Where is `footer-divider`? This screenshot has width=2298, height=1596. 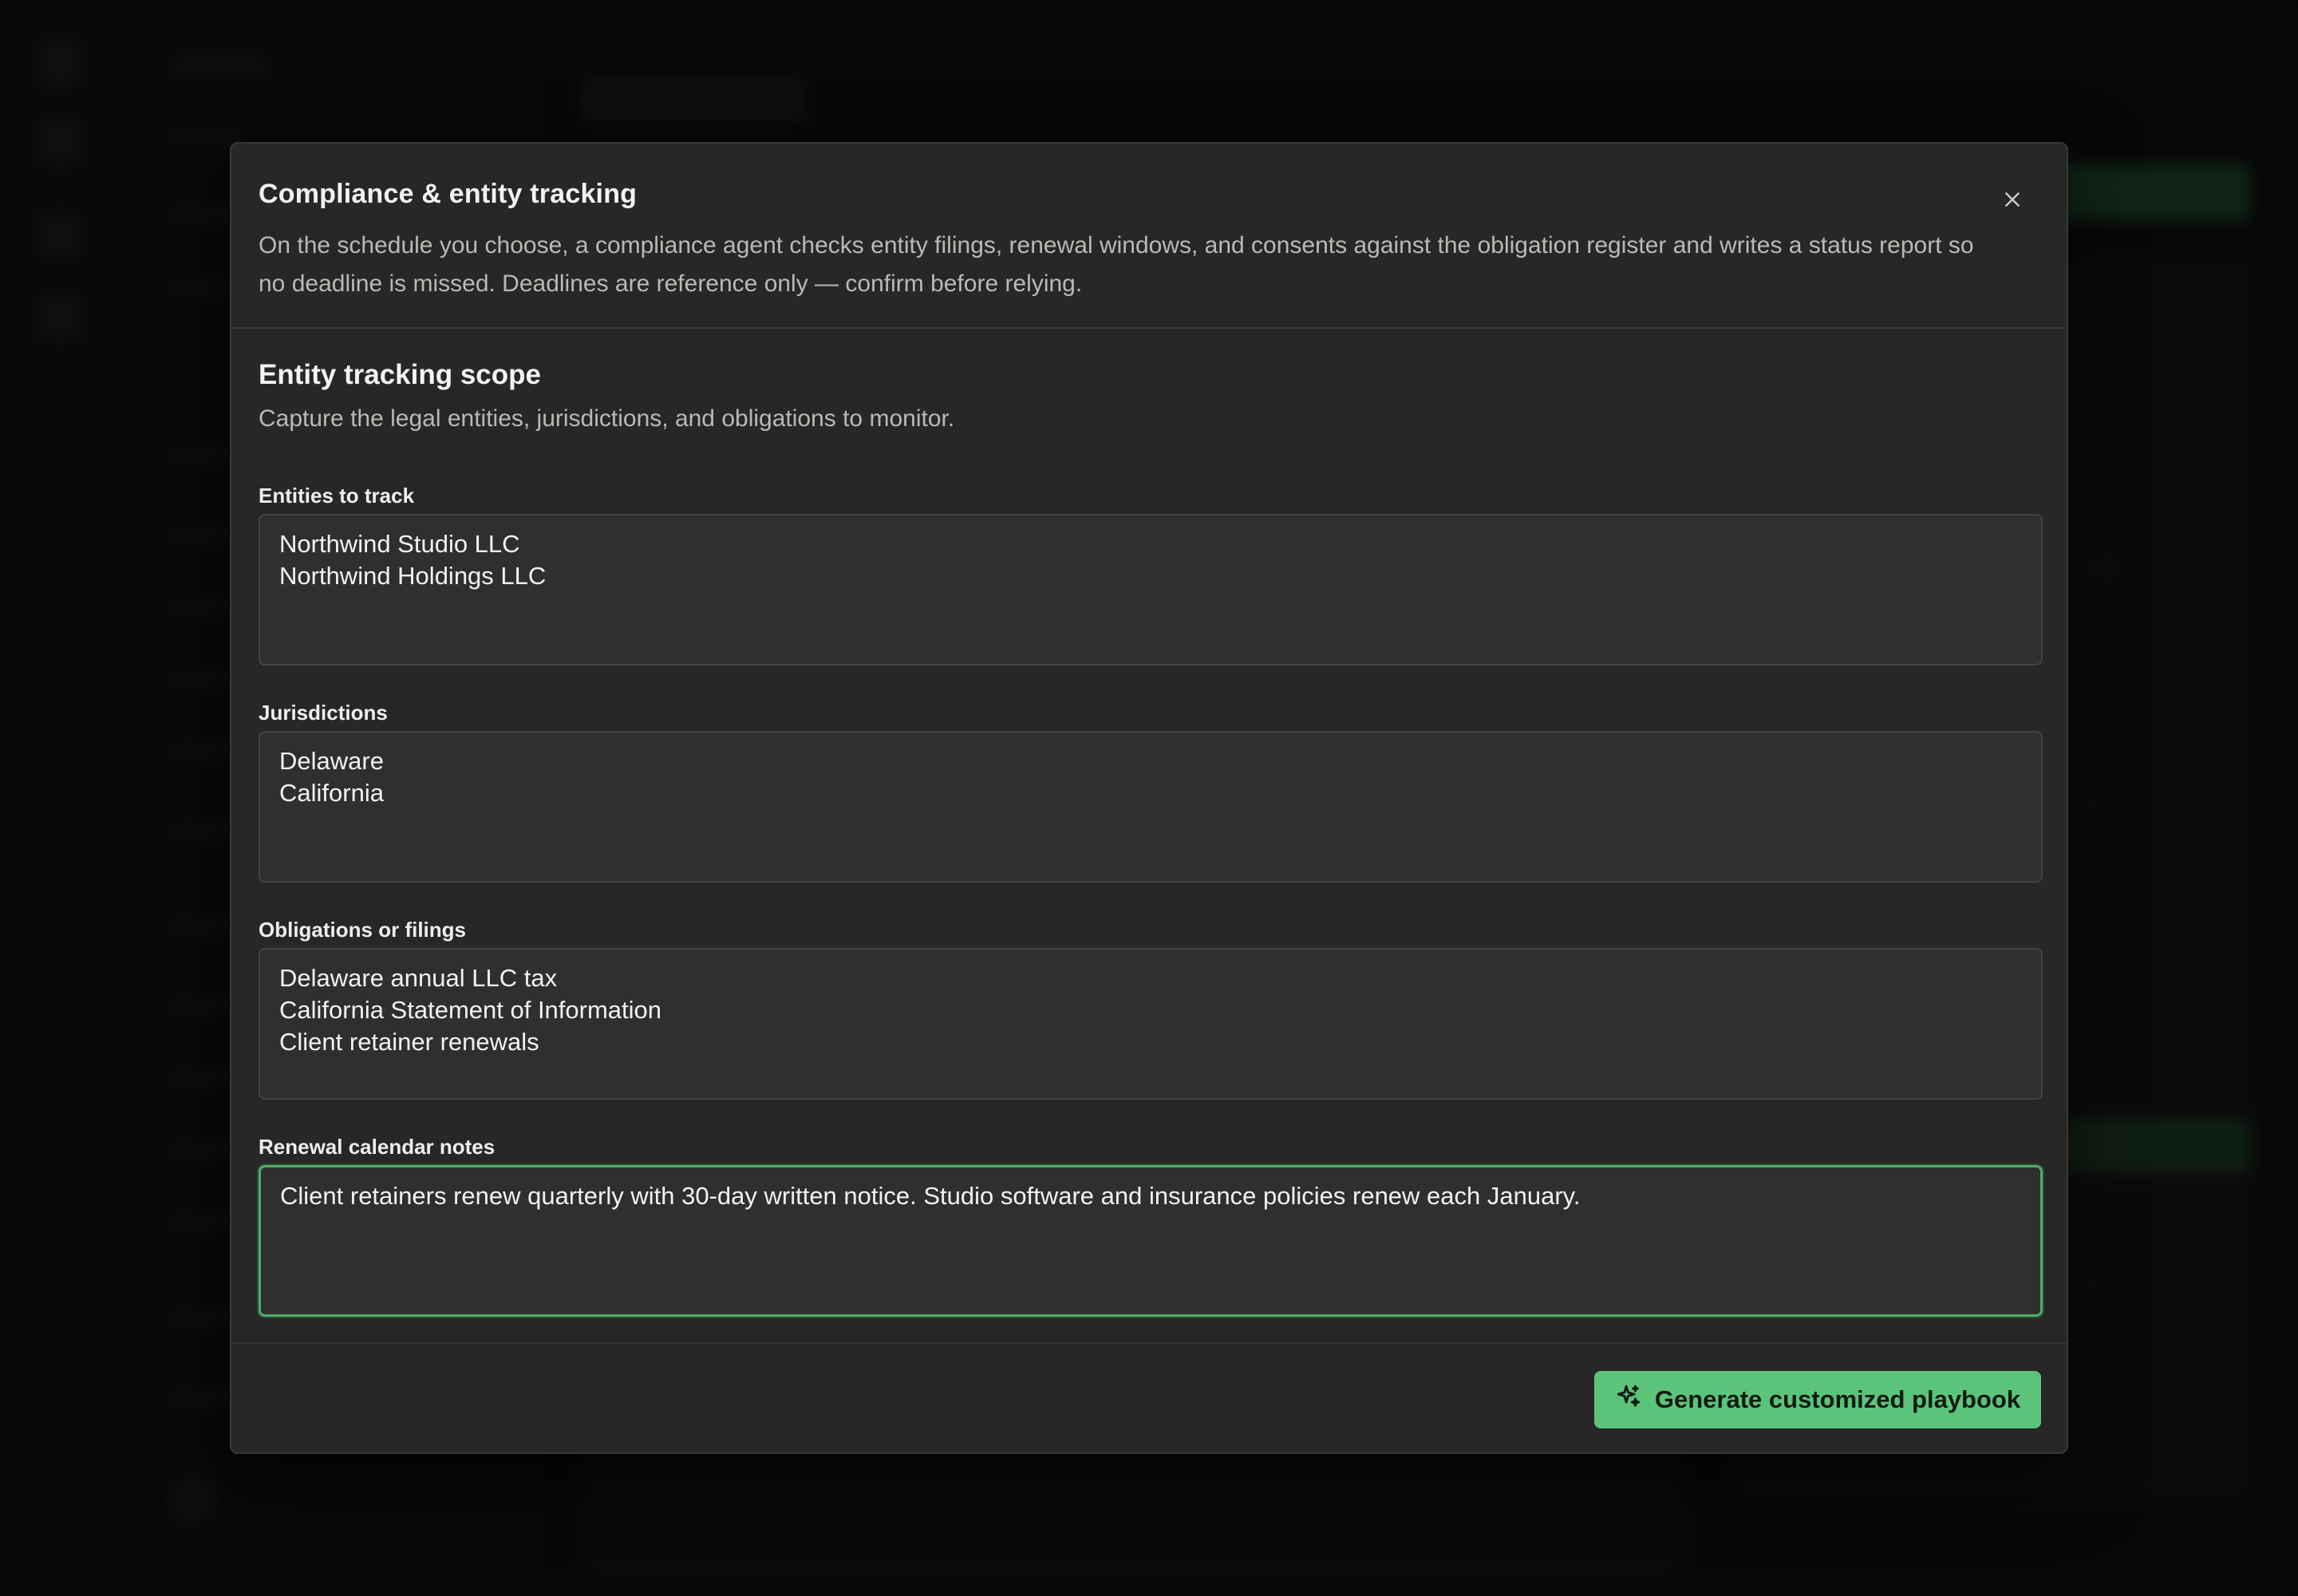
footer-divider is located at coordinates (1149, 1343).